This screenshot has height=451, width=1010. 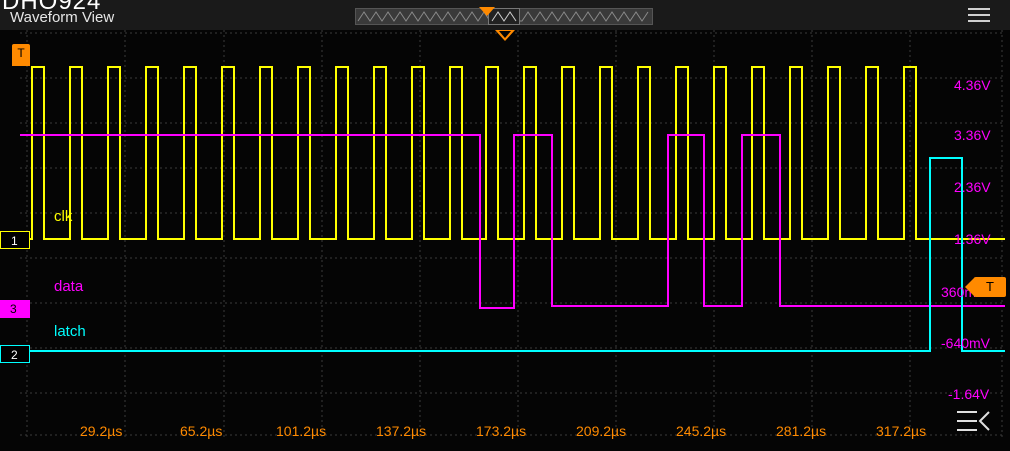 I want to click on vscale-label: 4.36V, so click(x=972, y=85).